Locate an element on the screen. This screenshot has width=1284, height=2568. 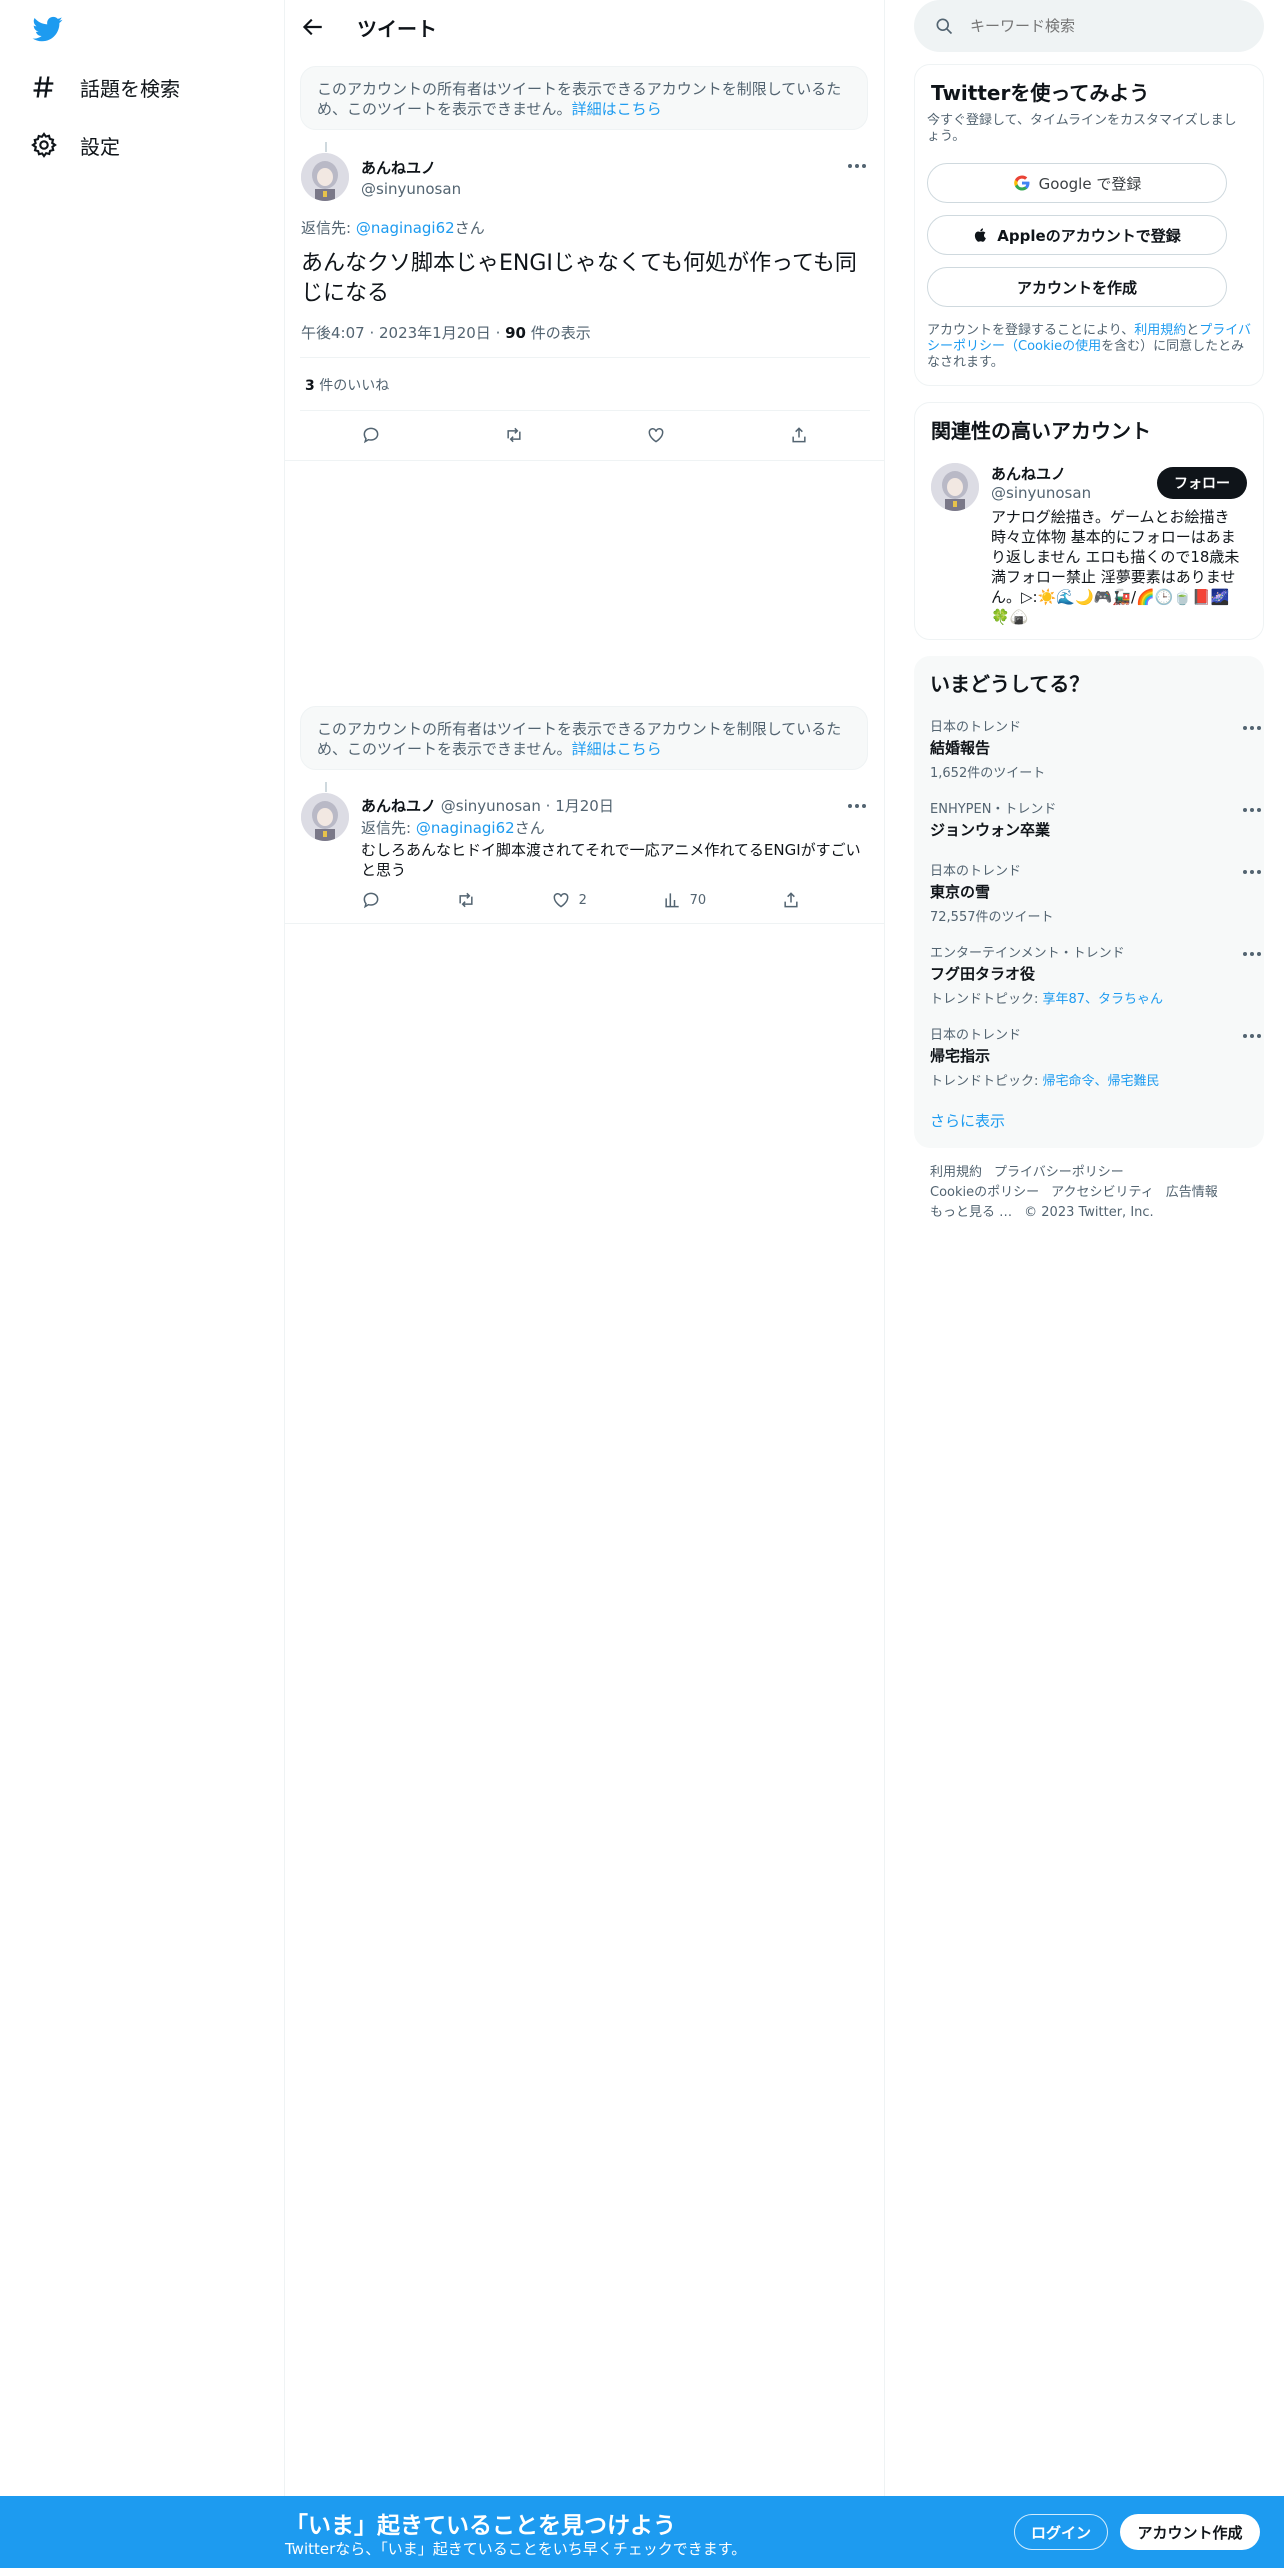
create-account-button: アカウントを作成 is located at coordinates (1077, 287).